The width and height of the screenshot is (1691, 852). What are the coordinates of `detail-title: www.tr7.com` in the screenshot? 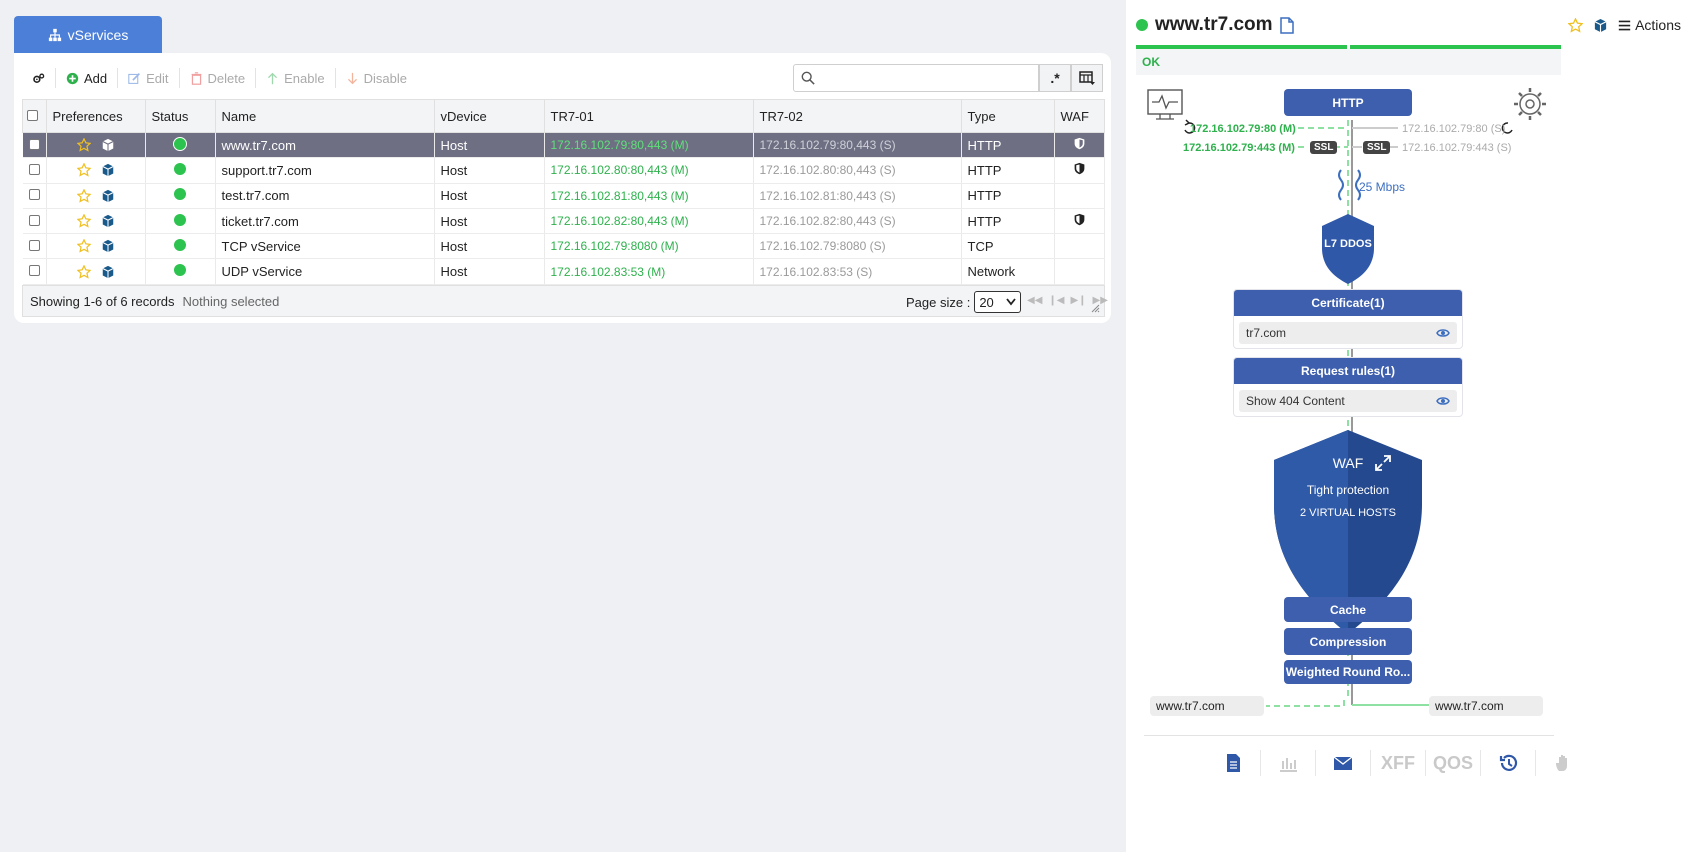 It's located at (1214, 24).